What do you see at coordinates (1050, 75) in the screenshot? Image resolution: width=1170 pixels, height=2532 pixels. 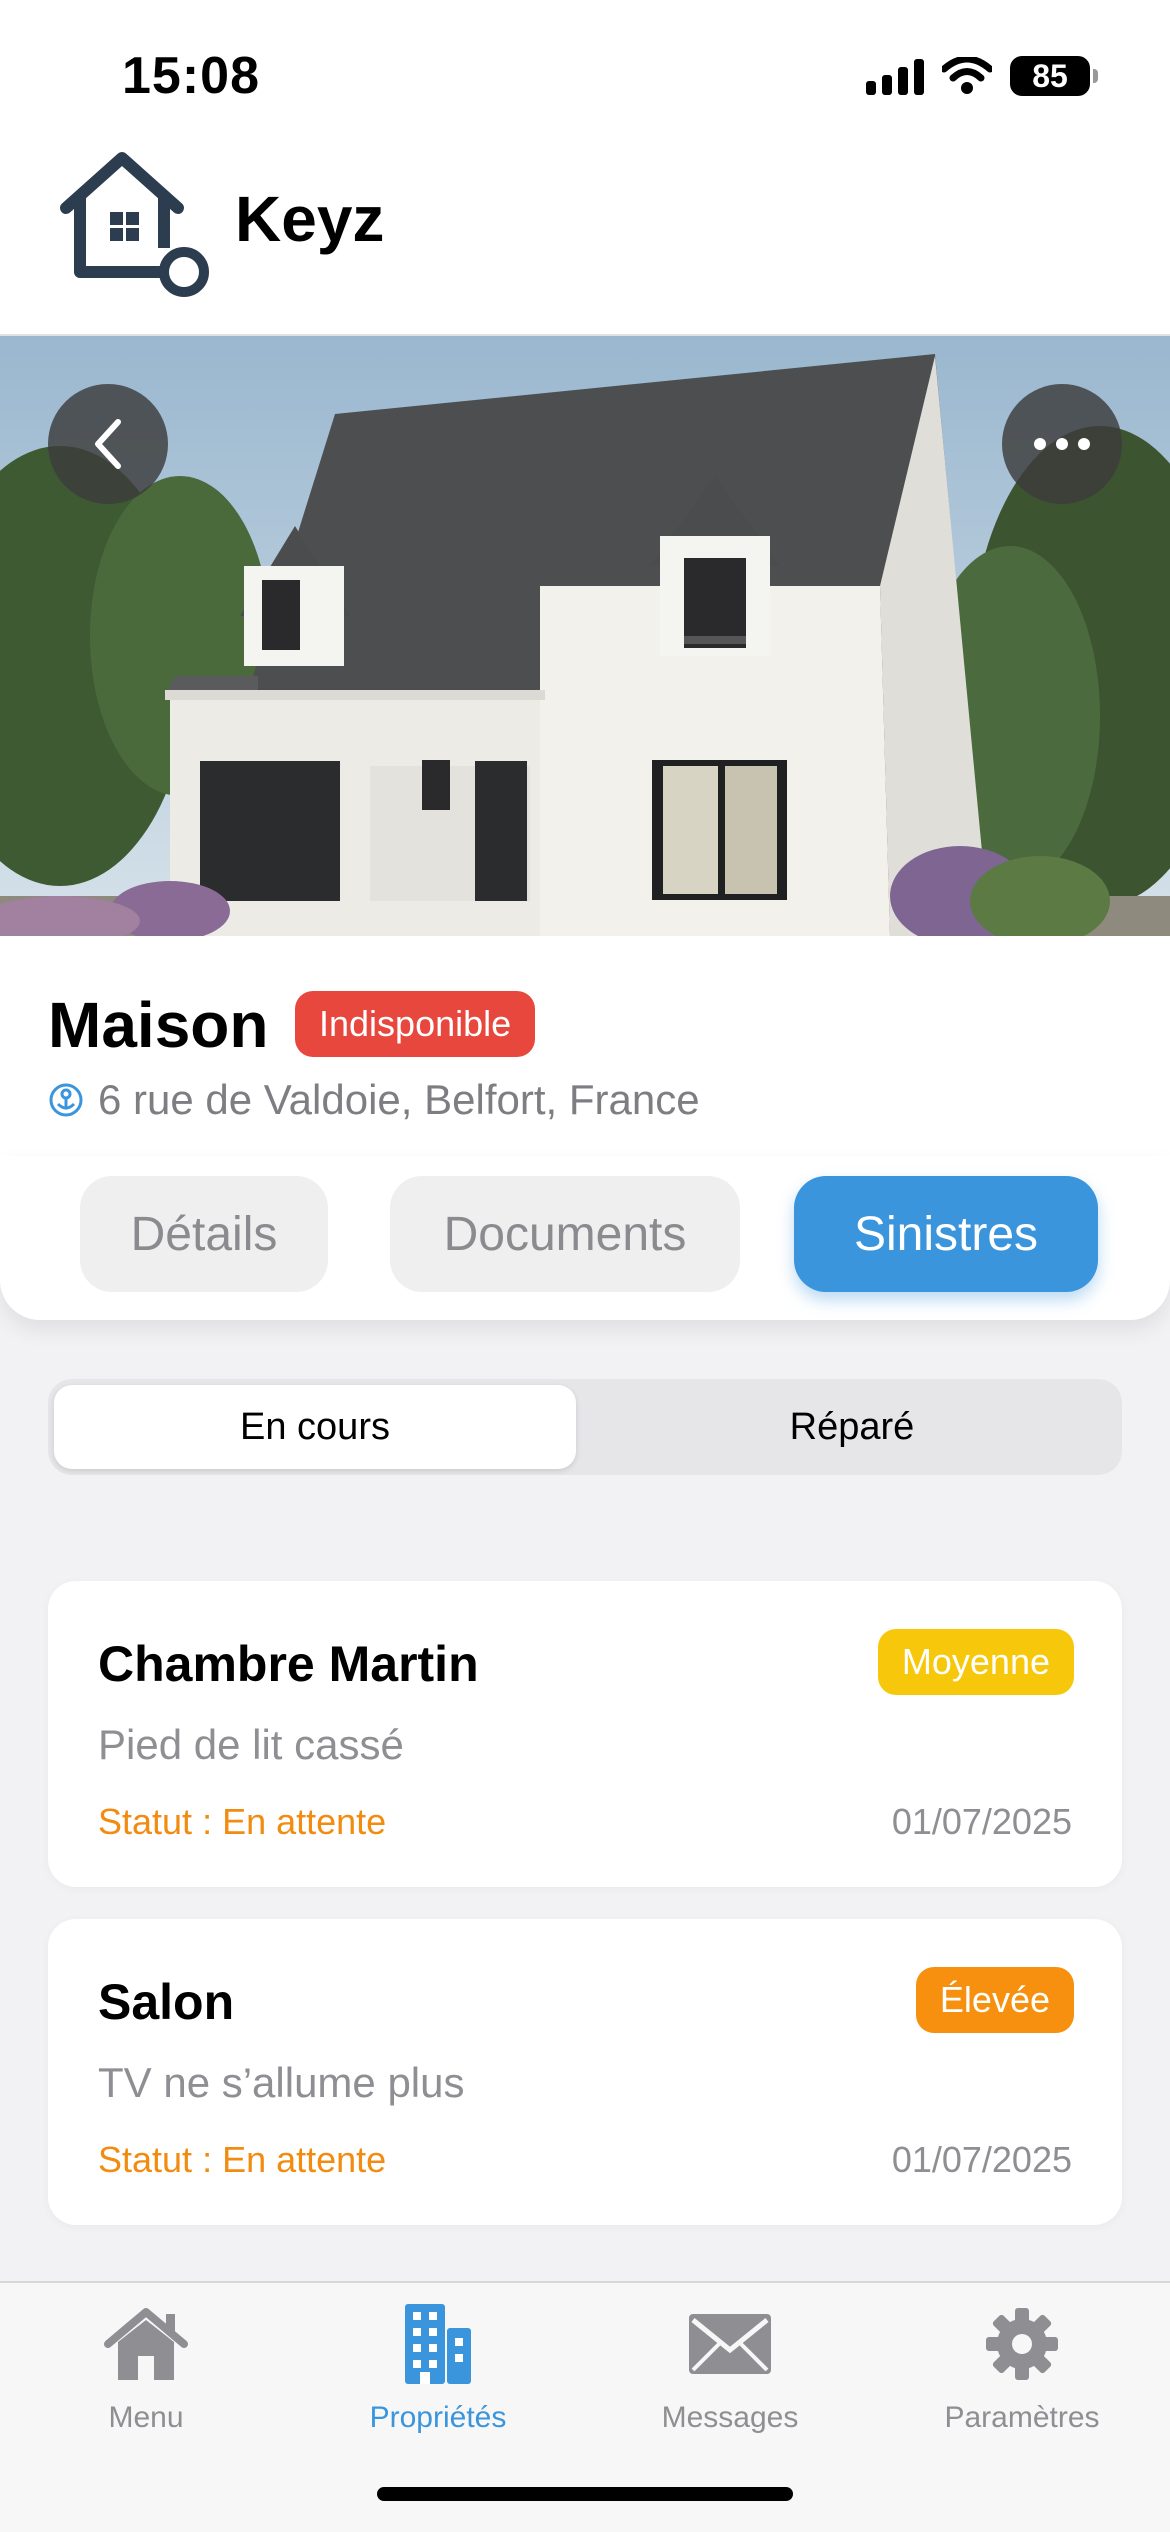 I see `battery-level: 85` at bounding box center [1050, 75].